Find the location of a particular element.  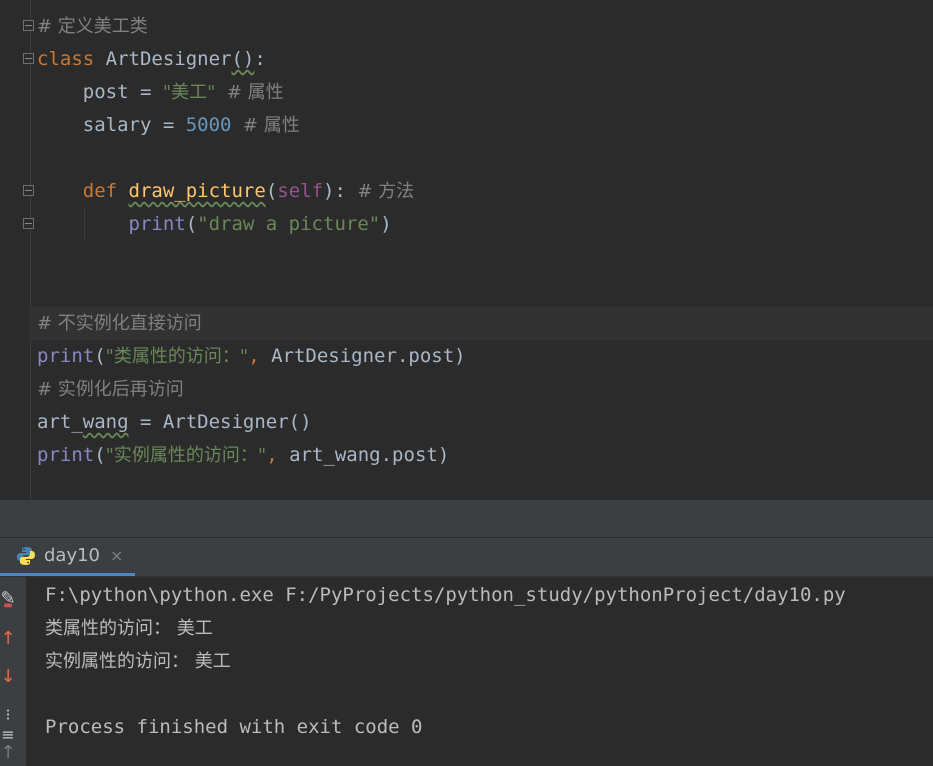

close-icon: × is located at coordinates (116, 555).